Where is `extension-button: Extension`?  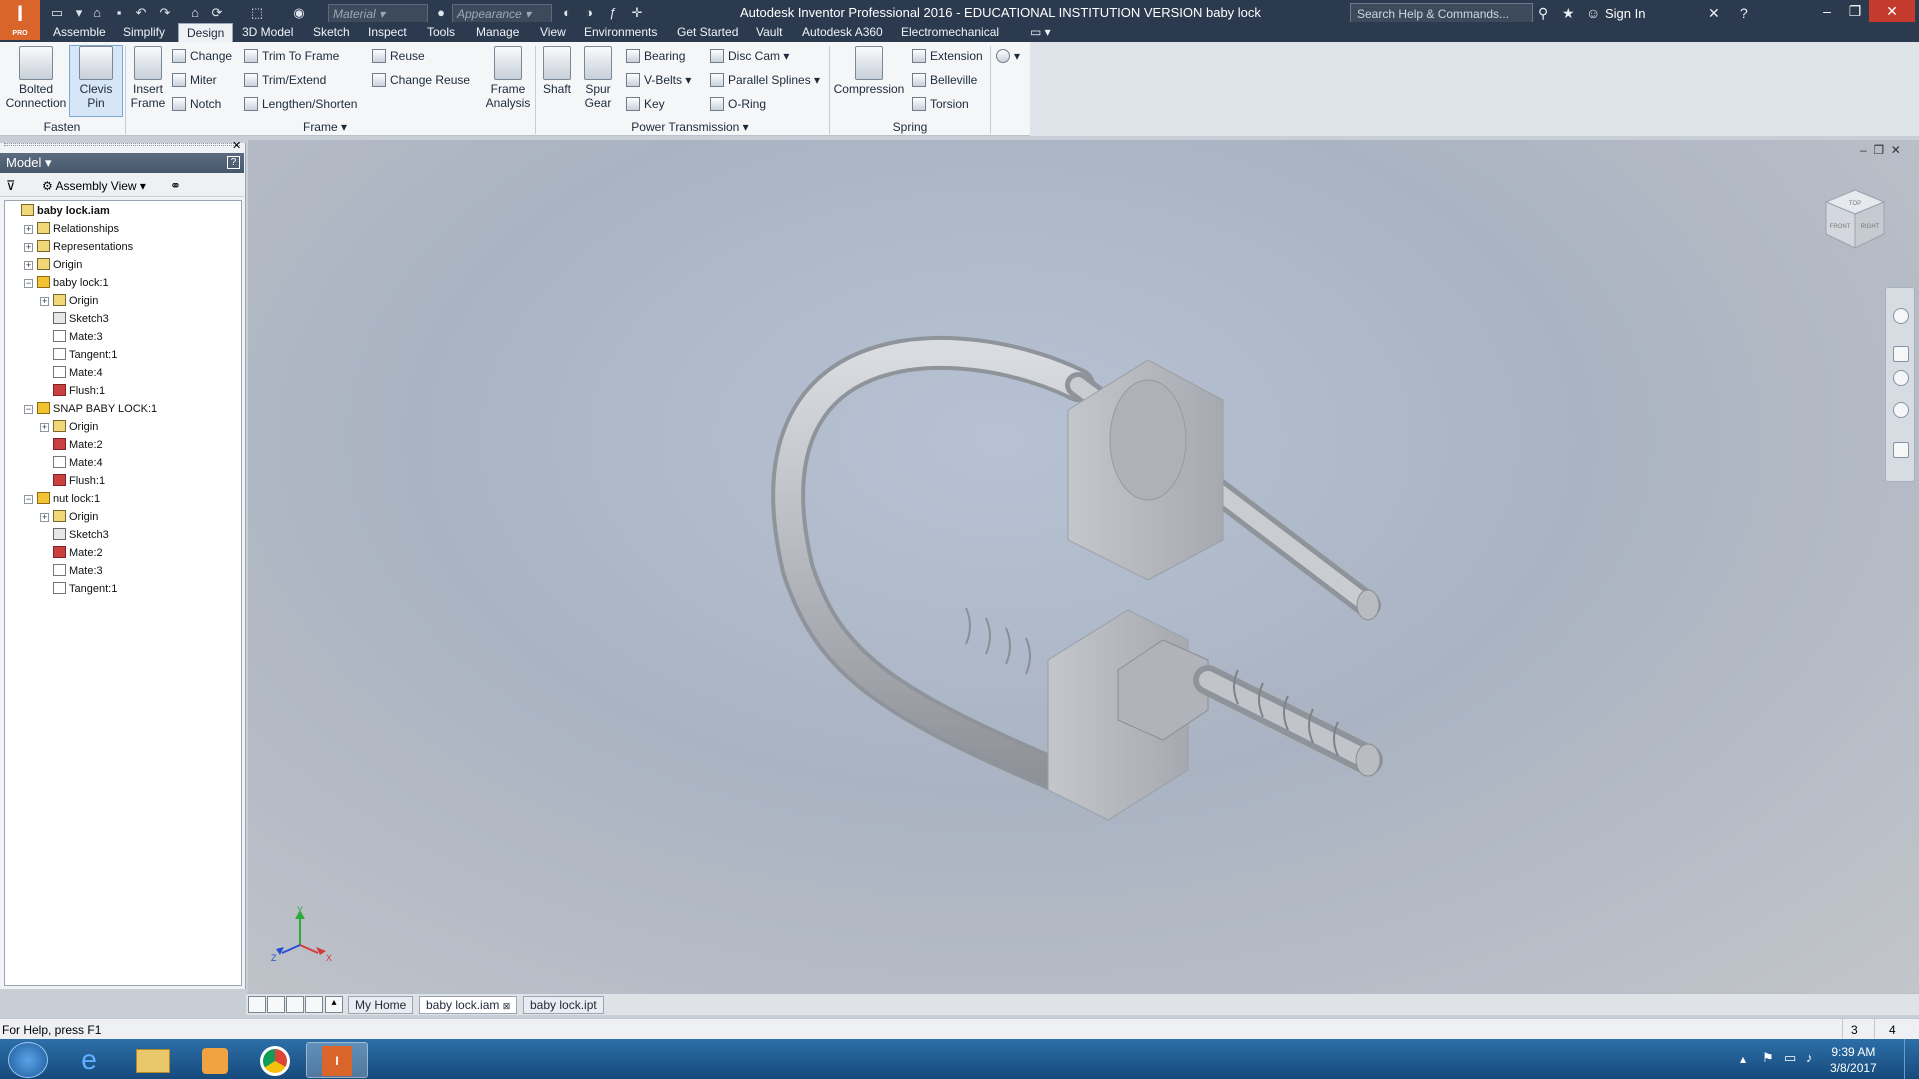 extension-button: Extension is located at coordinates (947, 56).